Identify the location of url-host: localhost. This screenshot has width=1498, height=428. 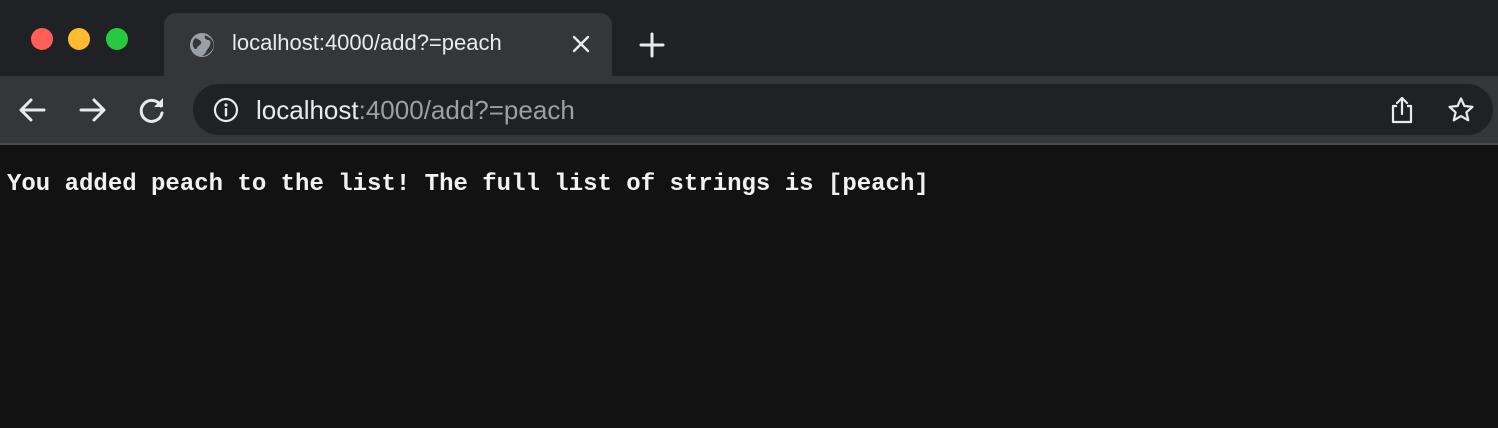
(307, 110).